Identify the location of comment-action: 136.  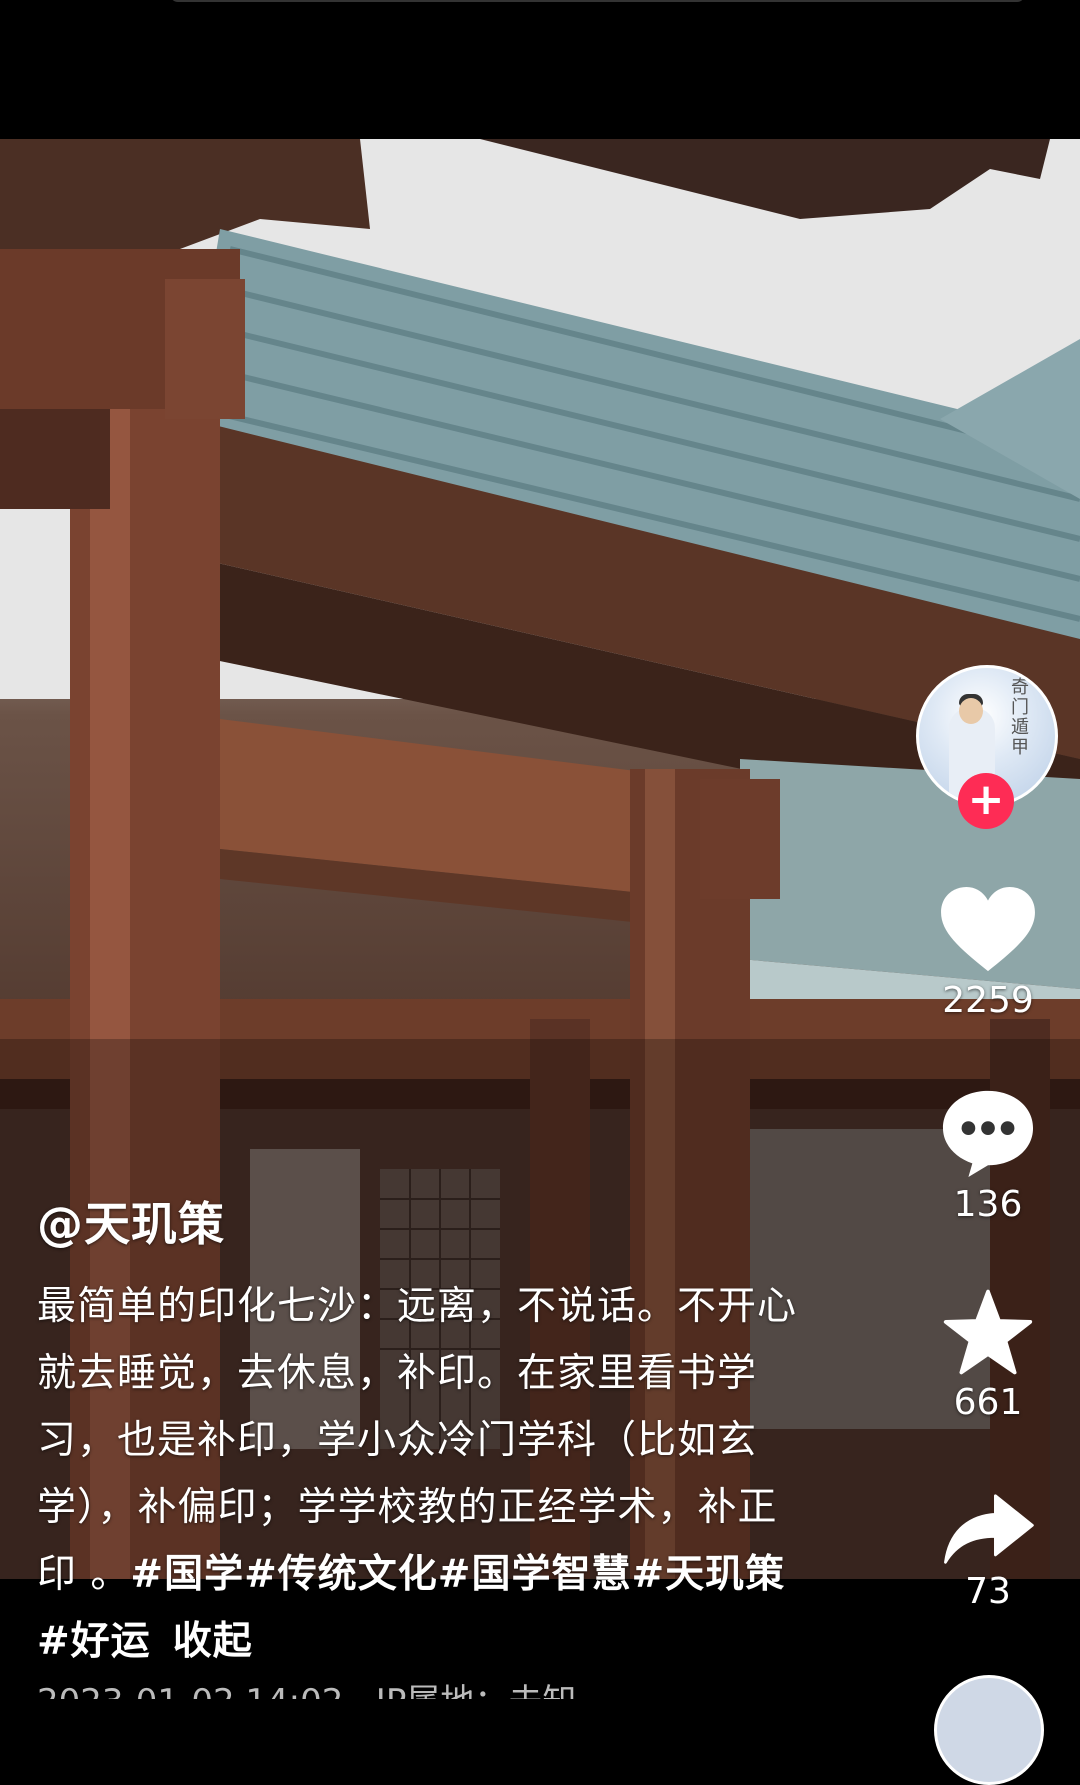
(988, 1156).